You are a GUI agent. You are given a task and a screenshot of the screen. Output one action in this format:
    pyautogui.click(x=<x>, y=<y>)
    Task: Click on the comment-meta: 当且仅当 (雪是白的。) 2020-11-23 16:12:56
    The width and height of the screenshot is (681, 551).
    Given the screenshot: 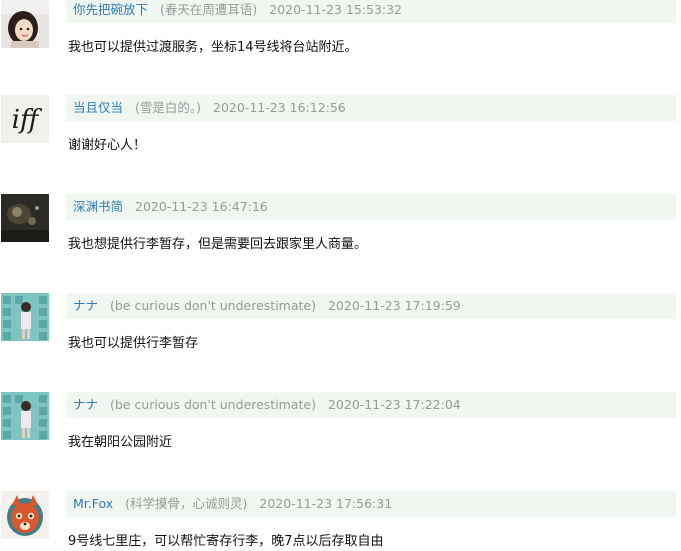 What is the action you would take?
    pyautogui.click(x=371, y=108)
    